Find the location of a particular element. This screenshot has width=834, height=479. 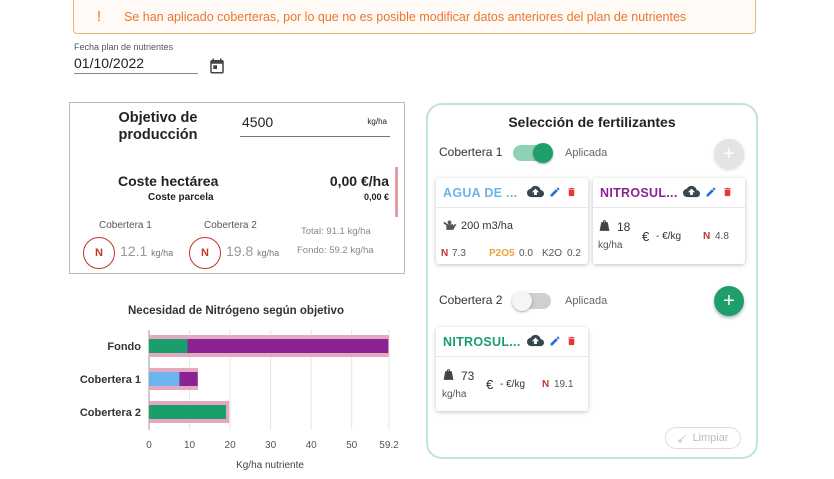

category-label: Cobertera 1 is located at coordinates (110, 380).